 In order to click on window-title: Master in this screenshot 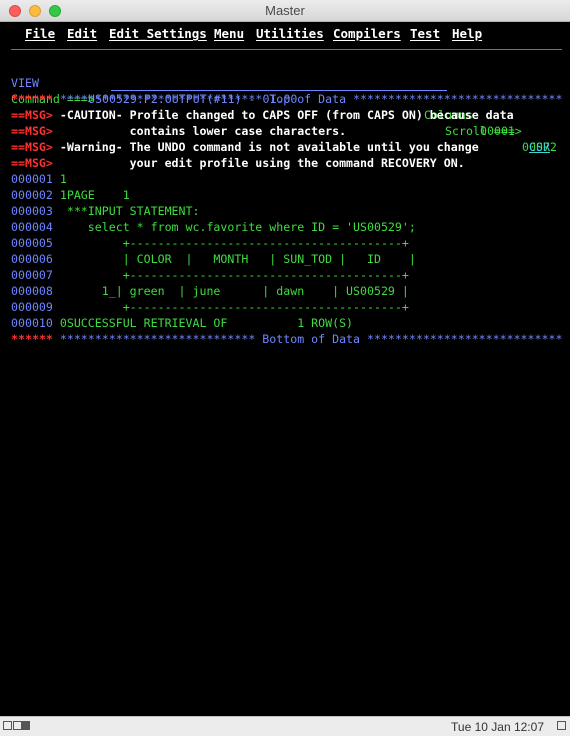, I will do `click(285, 10)`.